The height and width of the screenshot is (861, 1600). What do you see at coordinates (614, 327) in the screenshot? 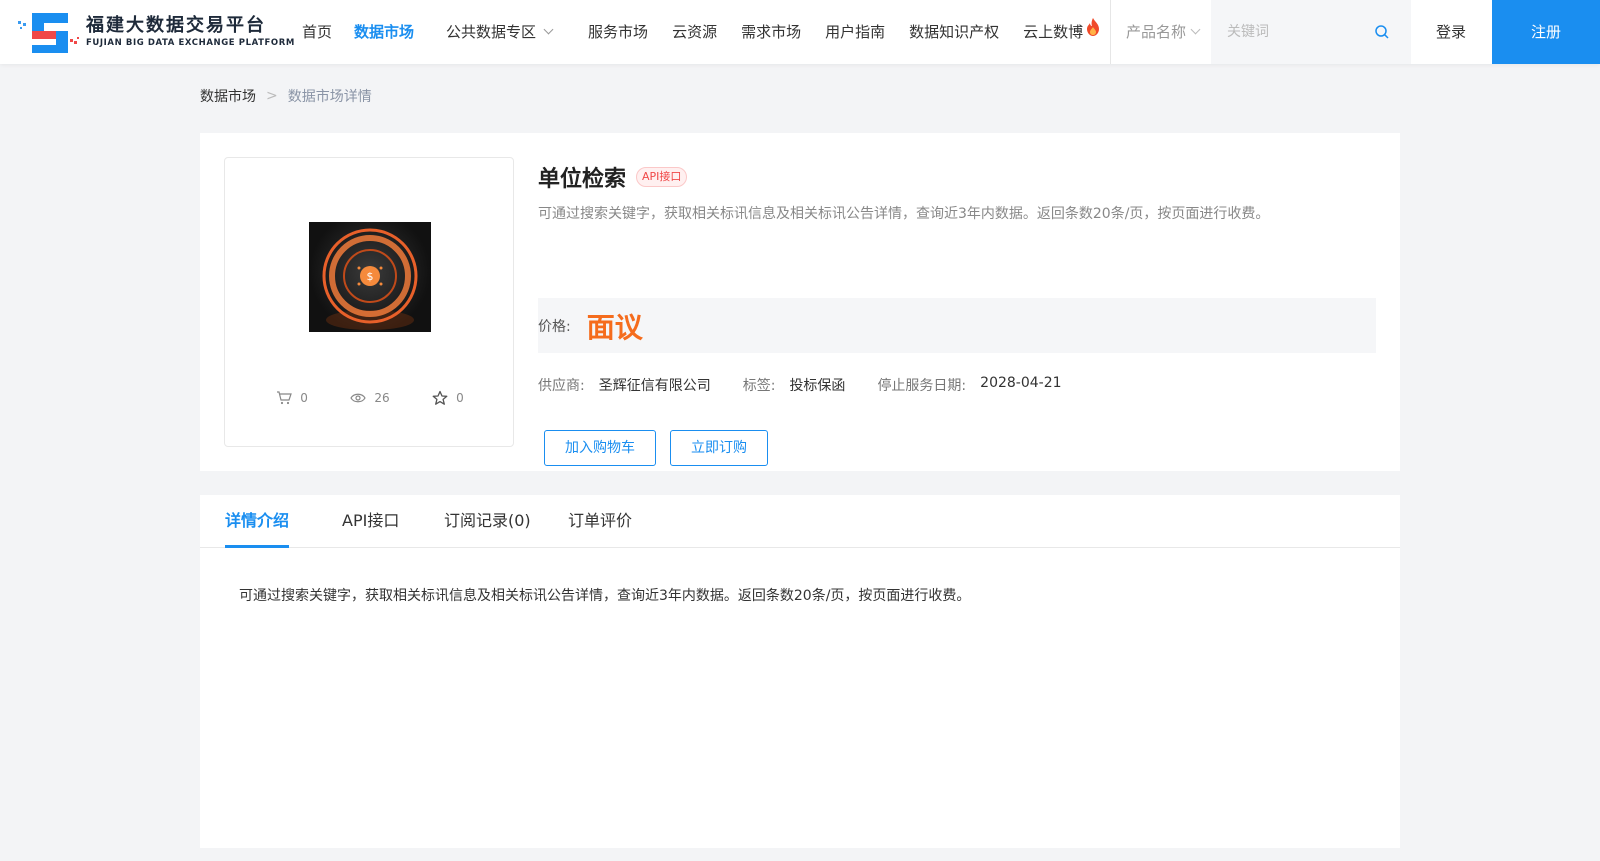
I see `price-value: 面议` at bounding box center [614, 327].